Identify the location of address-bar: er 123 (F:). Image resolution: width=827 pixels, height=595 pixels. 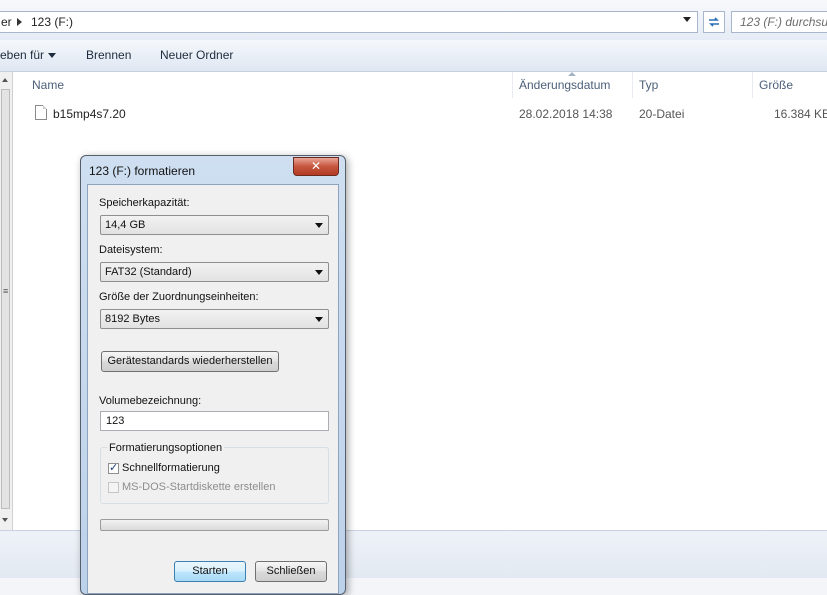
(349, 22).